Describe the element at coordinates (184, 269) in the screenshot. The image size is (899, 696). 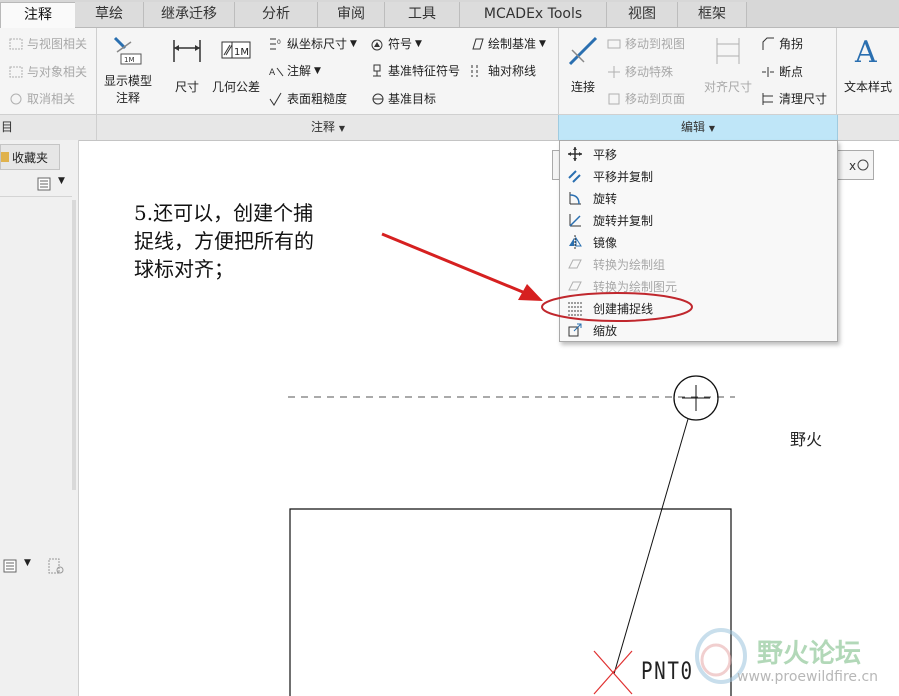
I see `annotation-line-3: 球标对齐；` at that location.